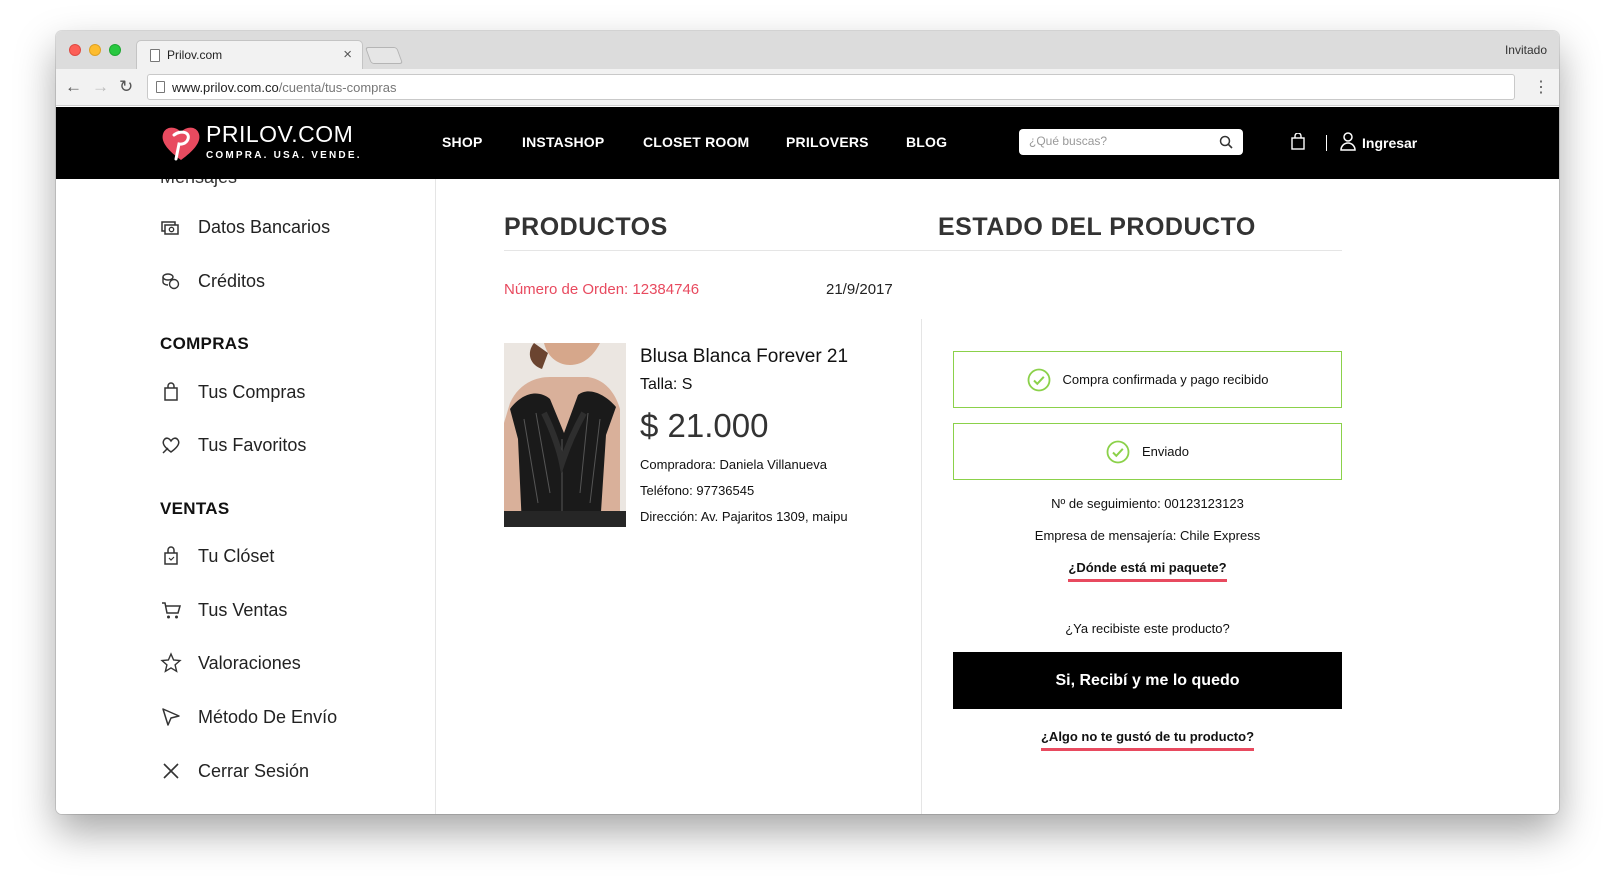 This screenshot has width=1609, height=892. Describe the element at coordinates (1226, 142) in the screenshot. I see `search-icon` at that location.